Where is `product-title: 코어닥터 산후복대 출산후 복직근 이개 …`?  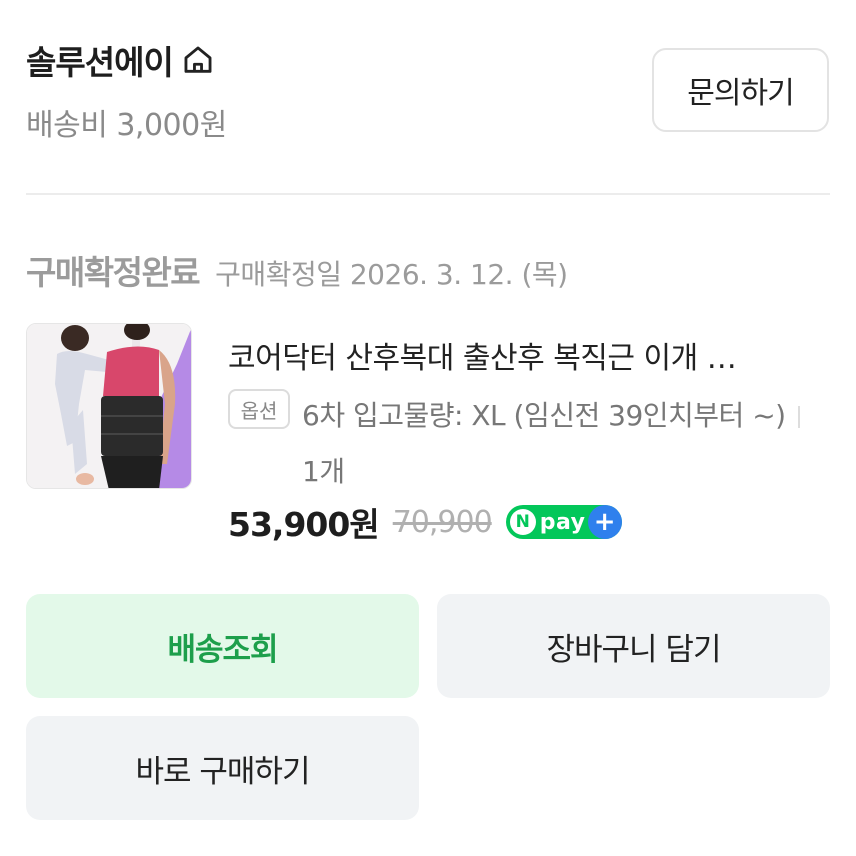 product-title: 코어닥터 산후복대 출산후 복직근 이개 … is located at coordinates (528, 355).